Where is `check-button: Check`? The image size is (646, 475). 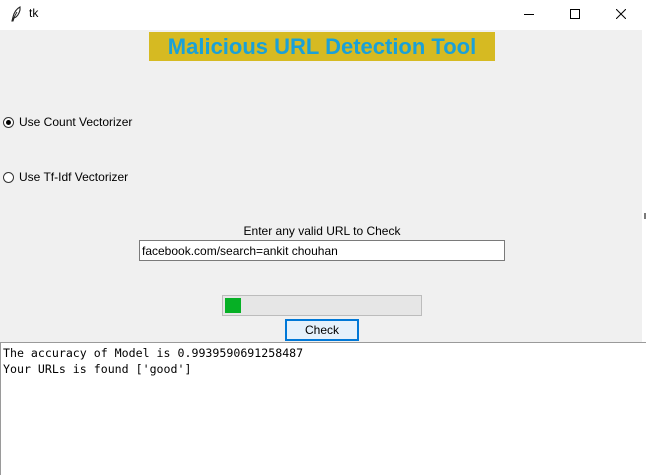
check-button: Check is located at coordinates (322, 330).